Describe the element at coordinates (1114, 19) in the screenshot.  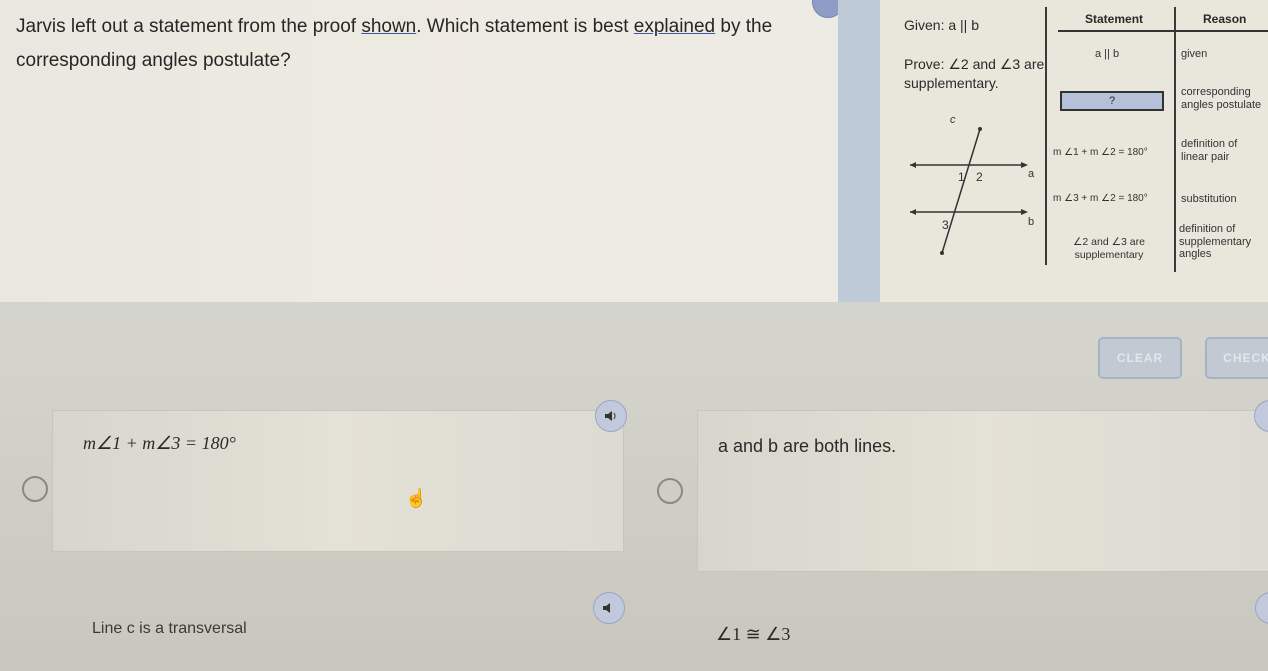
I see `header-statement: Statement` at that location.